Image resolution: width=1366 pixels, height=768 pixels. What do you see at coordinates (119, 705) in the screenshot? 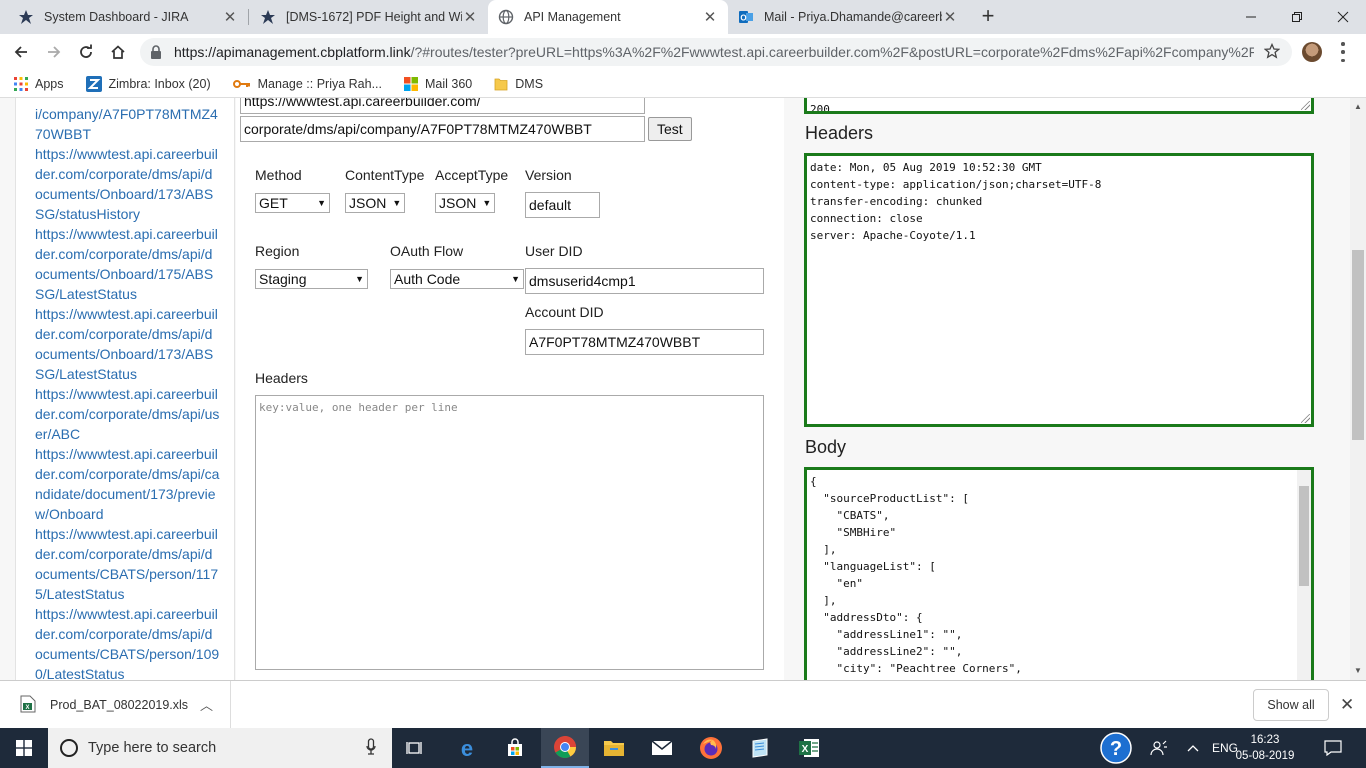
I see `download-filename: Prod_BAT_08022019.xls` at bounding box center [119, 705].